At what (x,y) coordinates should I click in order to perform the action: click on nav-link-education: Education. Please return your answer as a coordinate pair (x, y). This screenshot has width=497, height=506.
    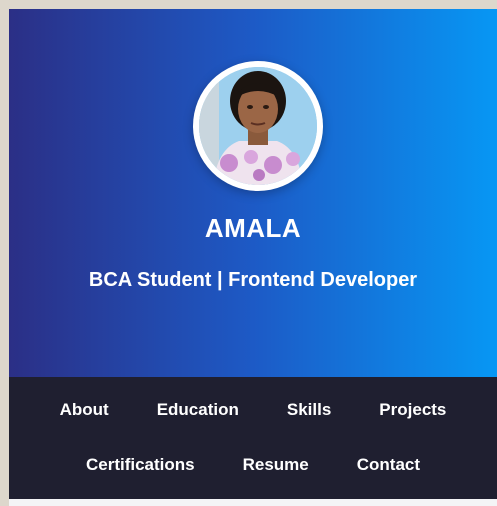
    Looking at the image, I should click on (198, 410).